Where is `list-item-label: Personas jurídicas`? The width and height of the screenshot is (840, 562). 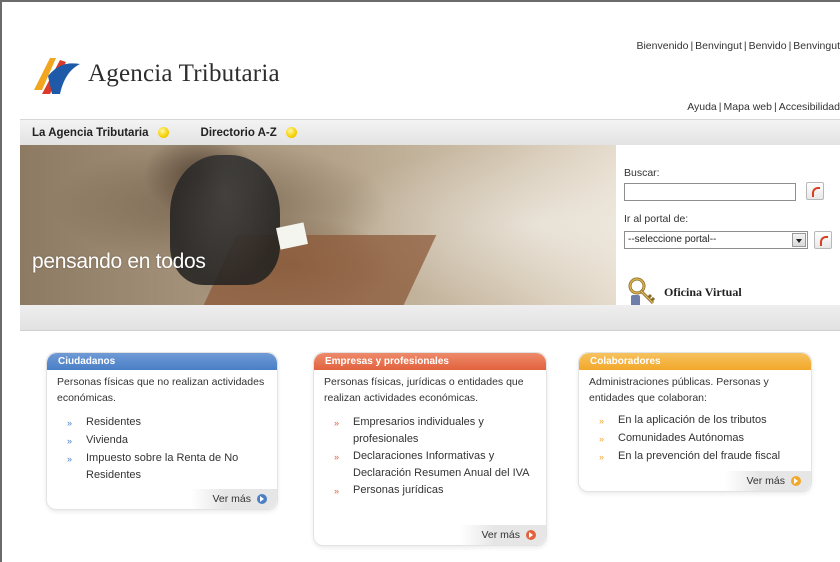 list-item-label: Personas jurídicas is located at coordinates (398, 490).